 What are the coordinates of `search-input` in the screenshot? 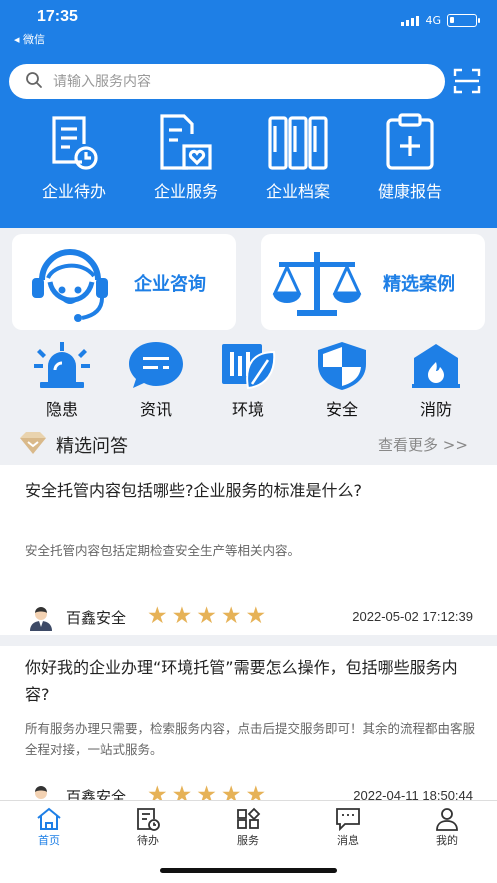 It's located at (223, 81).